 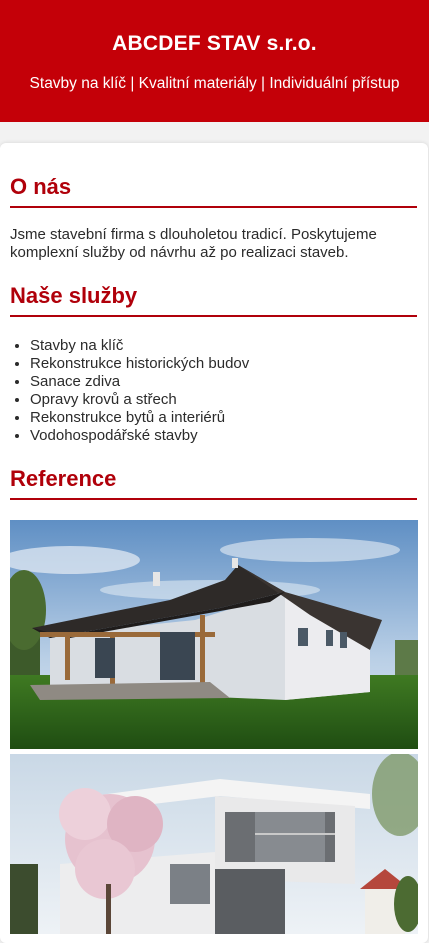 I want to click on service-item: Vodohospodářské stavby, so click(x=223, y=436).